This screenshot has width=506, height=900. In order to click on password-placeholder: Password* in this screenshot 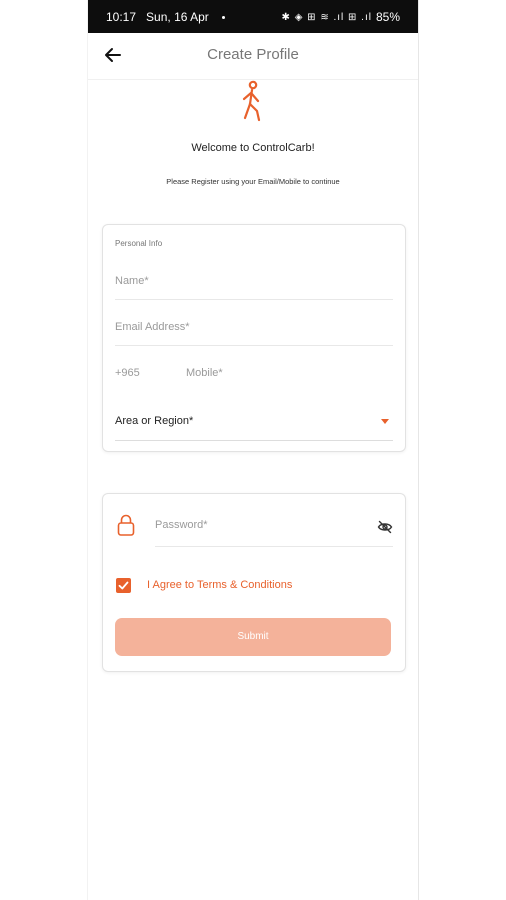, I will do `click(181, 525)`.